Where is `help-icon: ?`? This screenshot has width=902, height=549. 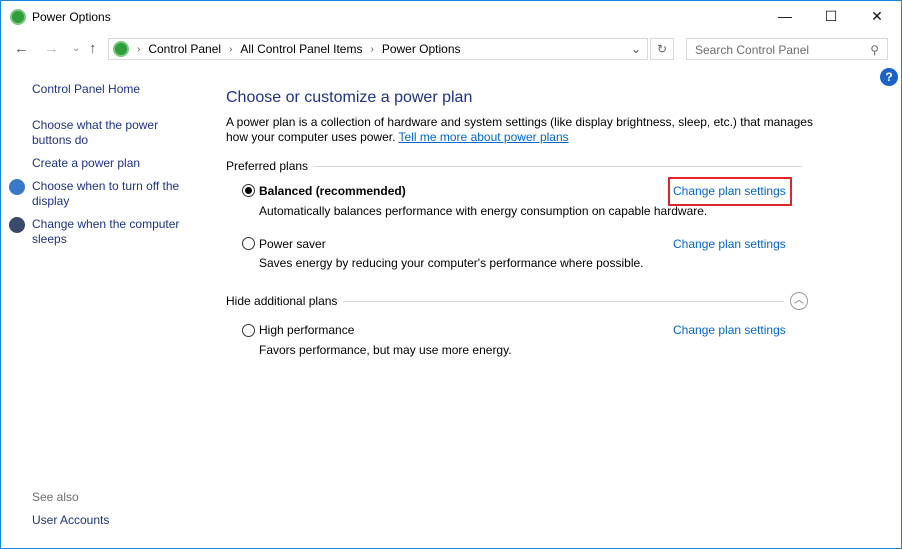
help-icon: ? is located at coordinates (889, 77).